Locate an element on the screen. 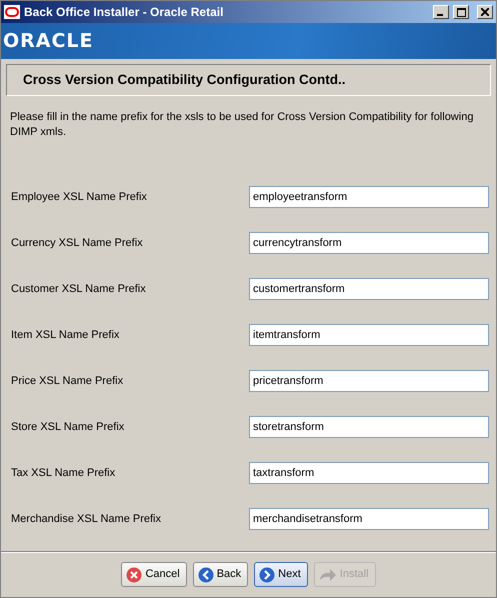  input-field: merchandisetransform is located at coordinates (369, 519).